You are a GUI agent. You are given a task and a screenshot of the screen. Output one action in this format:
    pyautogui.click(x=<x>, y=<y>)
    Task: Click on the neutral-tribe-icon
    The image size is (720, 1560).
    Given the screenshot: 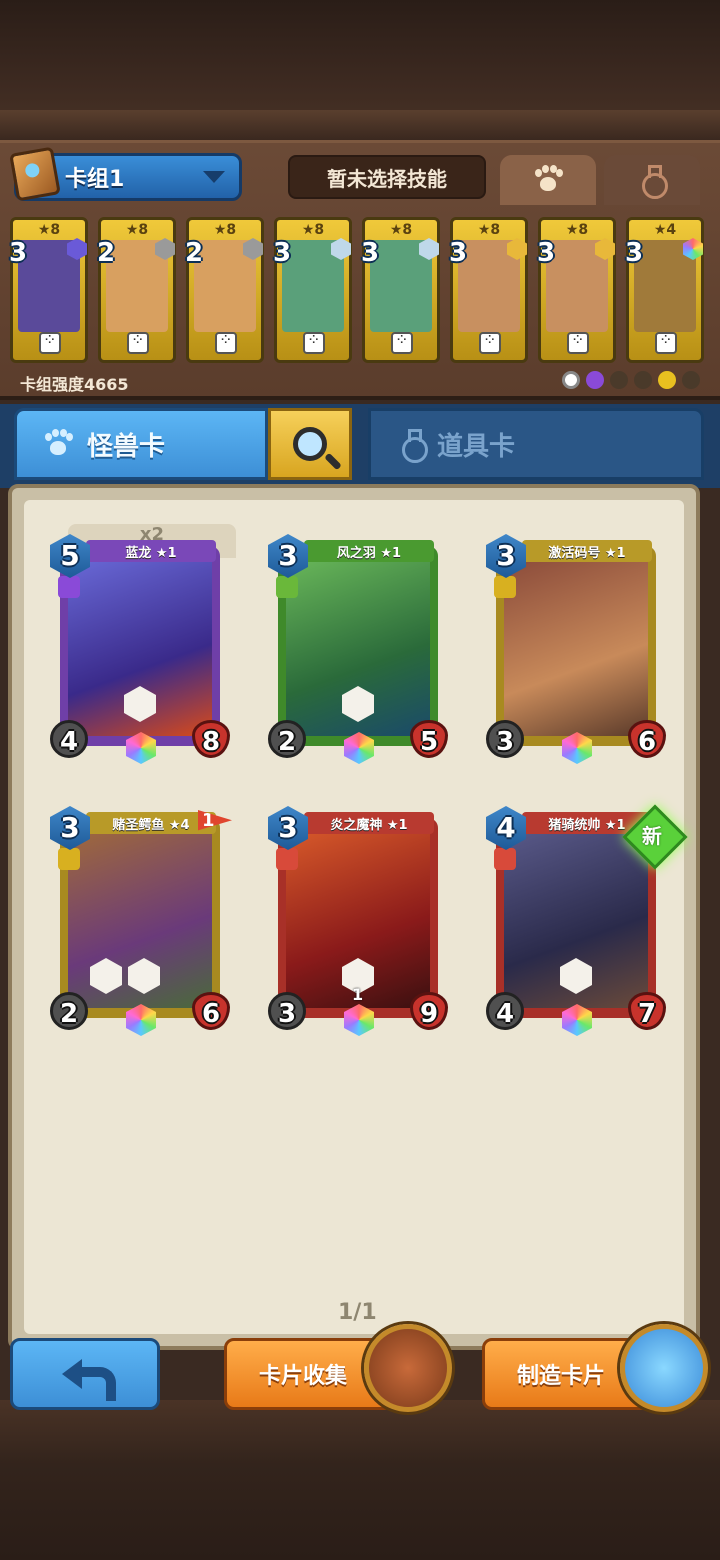 What is the action you would take?
    pyautogui.click(x=571, y=380)
    